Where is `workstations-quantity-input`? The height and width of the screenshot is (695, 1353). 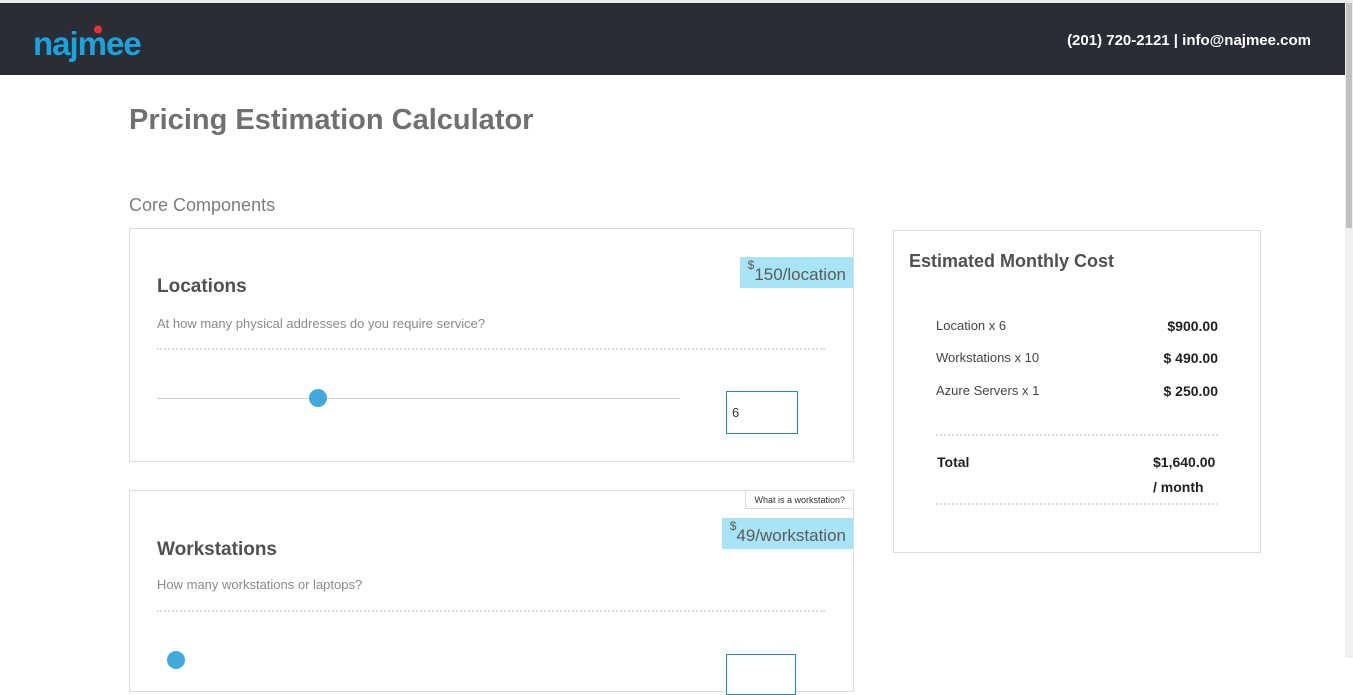
workstations-quantity-input is located at coordinates (761, 674).